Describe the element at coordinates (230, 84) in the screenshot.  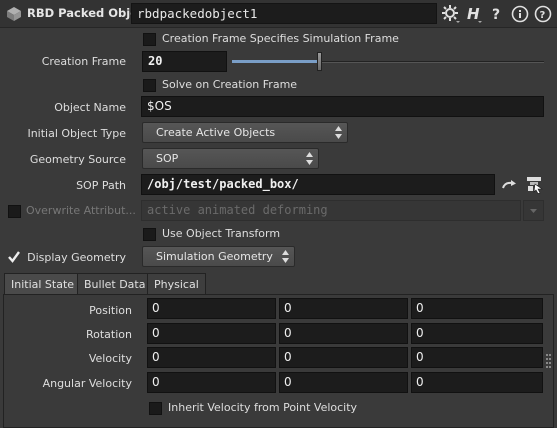
I see `solve-on-creation-label: Solve on Creation Frame` at that location.